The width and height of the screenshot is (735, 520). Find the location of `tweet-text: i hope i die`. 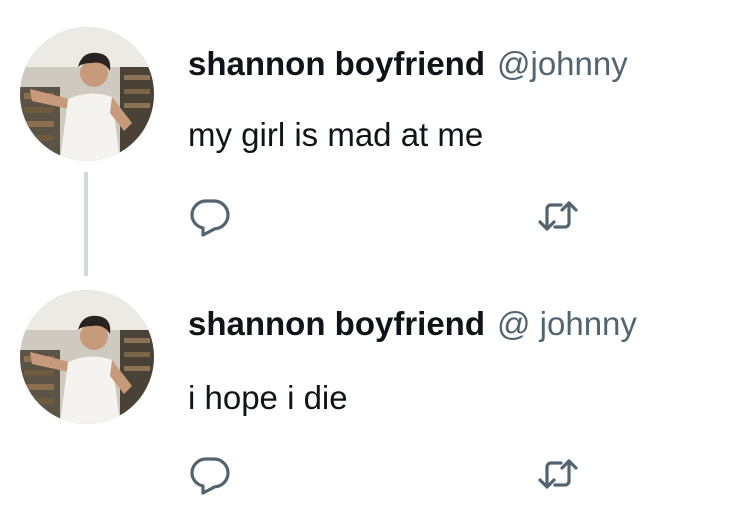

tweet-text: i hope i die is located at coordinates (268, 397).